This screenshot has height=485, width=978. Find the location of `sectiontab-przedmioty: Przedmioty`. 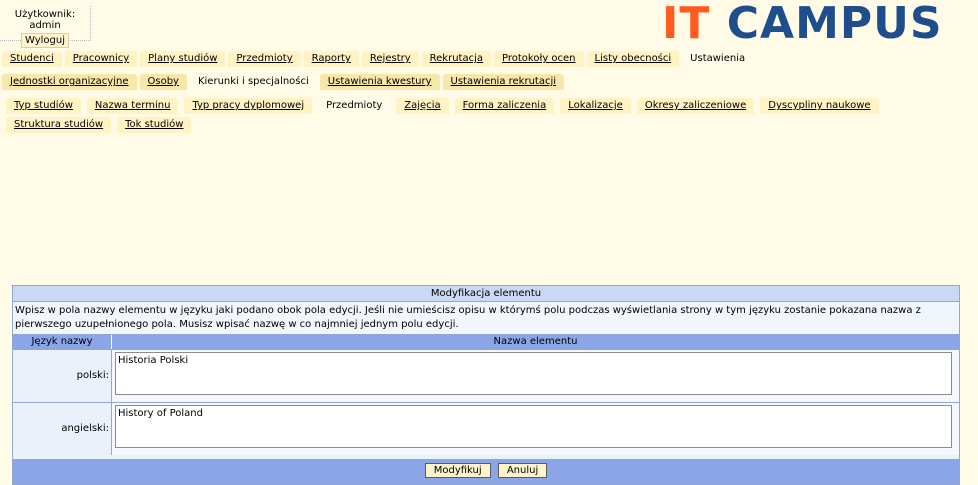

sectiontab-przedmioty: Przedmioty is located at coordinates (354, 106).